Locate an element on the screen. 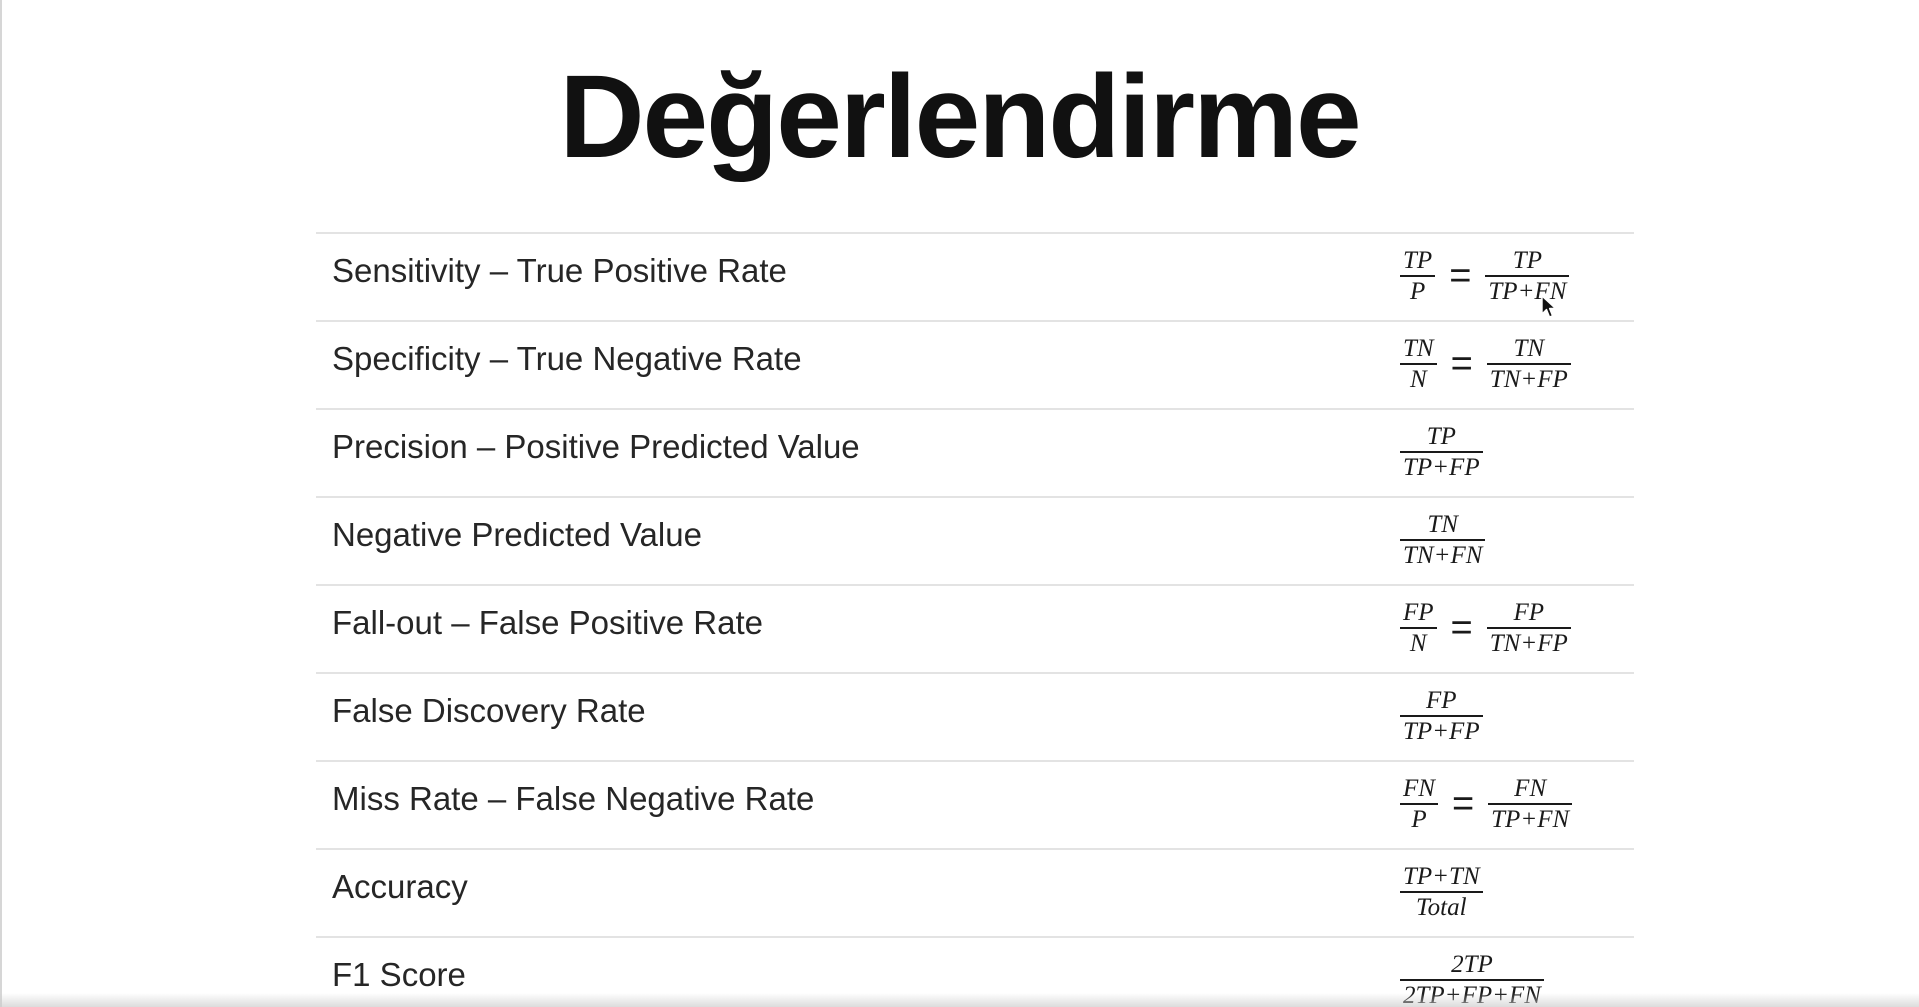 The height and width of the screenshot is (1007, 1919). metric-name: Negative Predicted Value is located at coordinates (517, 534).